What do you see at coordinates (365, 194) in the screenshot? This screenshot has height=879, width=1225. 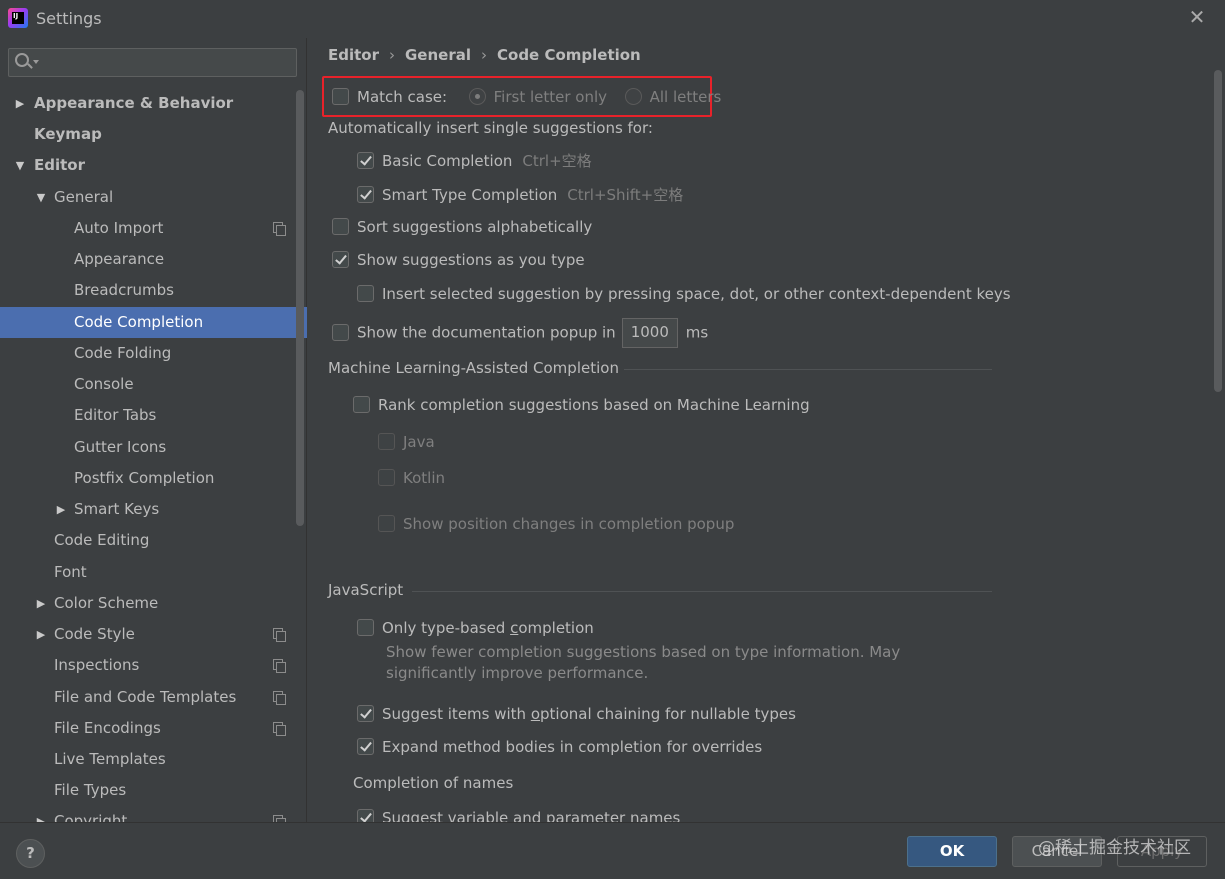 I see `smart-type-completion-checkbox` at bounding box center [365, 194].